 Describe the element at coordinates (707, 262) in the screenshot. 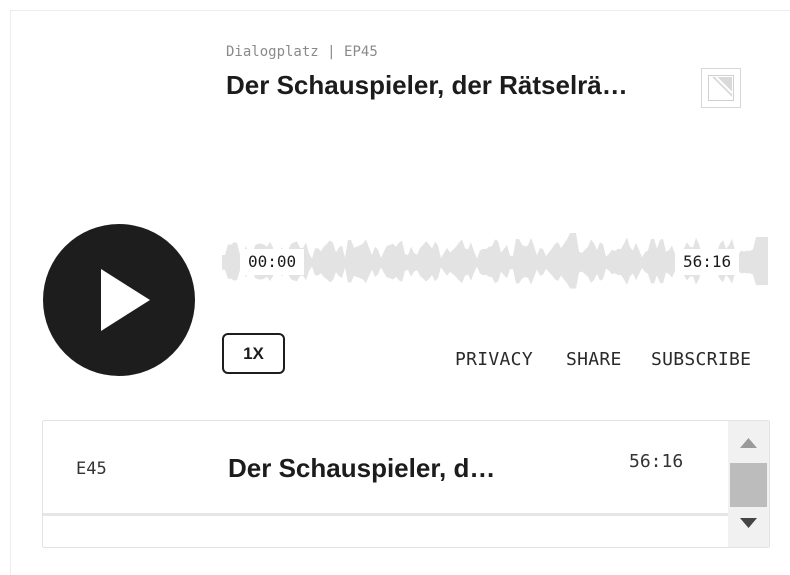

I see `duration-time: 56:16` at that location.